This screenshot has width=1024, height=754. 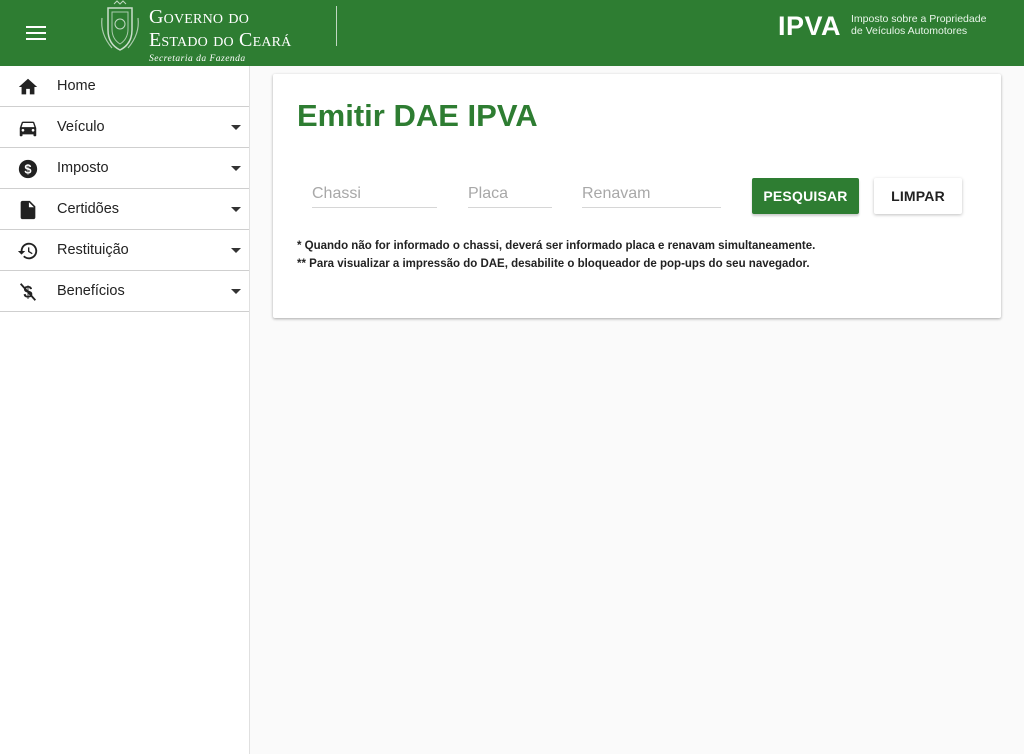 I want to click on ipva-logo: IPVA, so click(x=810, y=26).